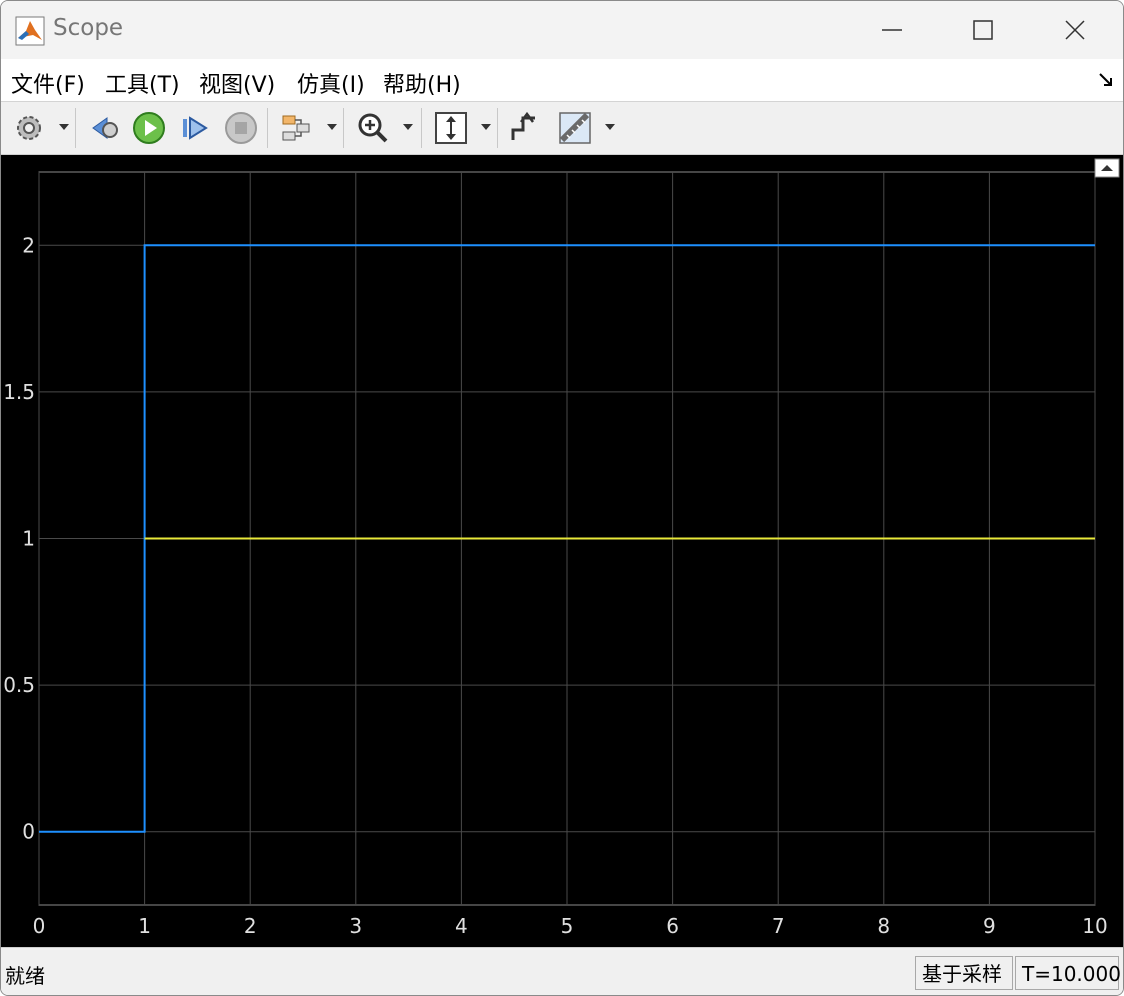 The height and width of the screenshot is (996, 1124). Describe the element at coordinates (331, 83) in the screenshot. I see `menu-simulation: 仿真(I)` at that location.